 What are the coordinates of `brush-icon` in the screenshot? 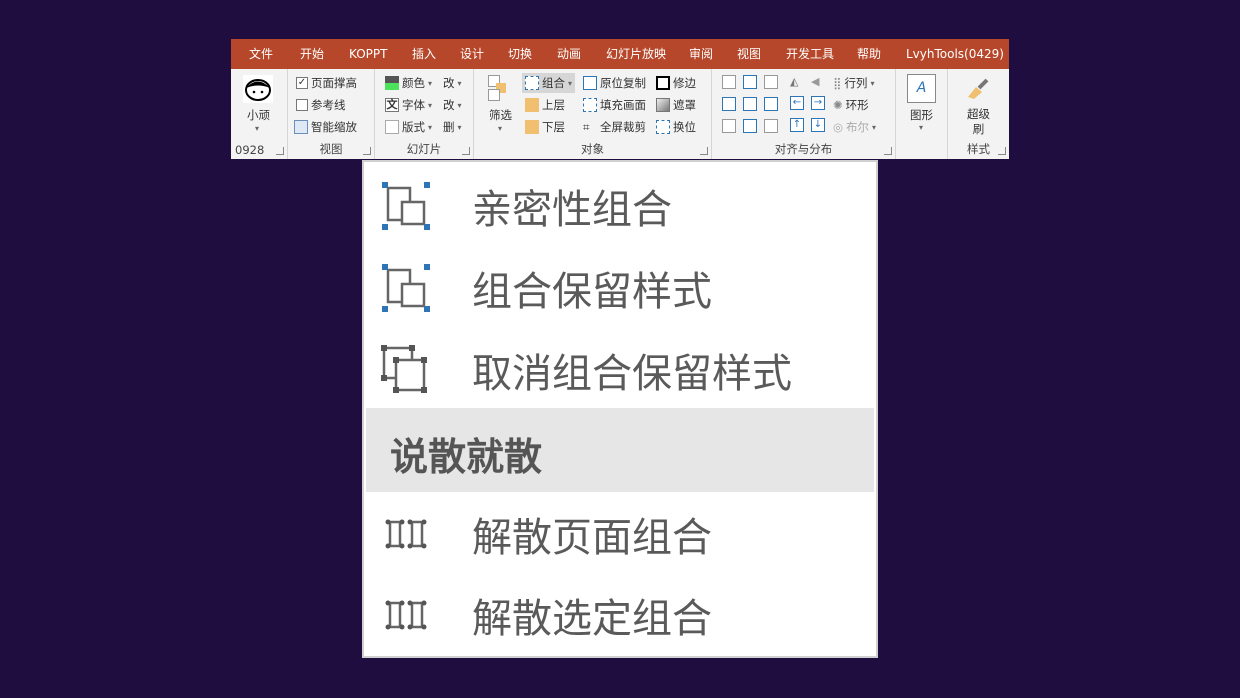 It's located at (977, 88).